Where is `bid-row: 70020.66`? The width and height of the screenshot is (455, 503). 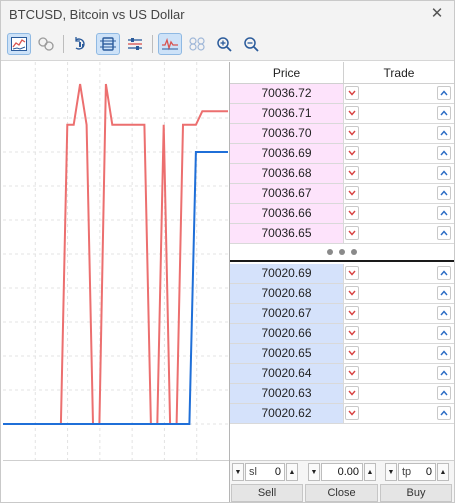
bid-row: 70020.66 is located at coordinates (342, 334).